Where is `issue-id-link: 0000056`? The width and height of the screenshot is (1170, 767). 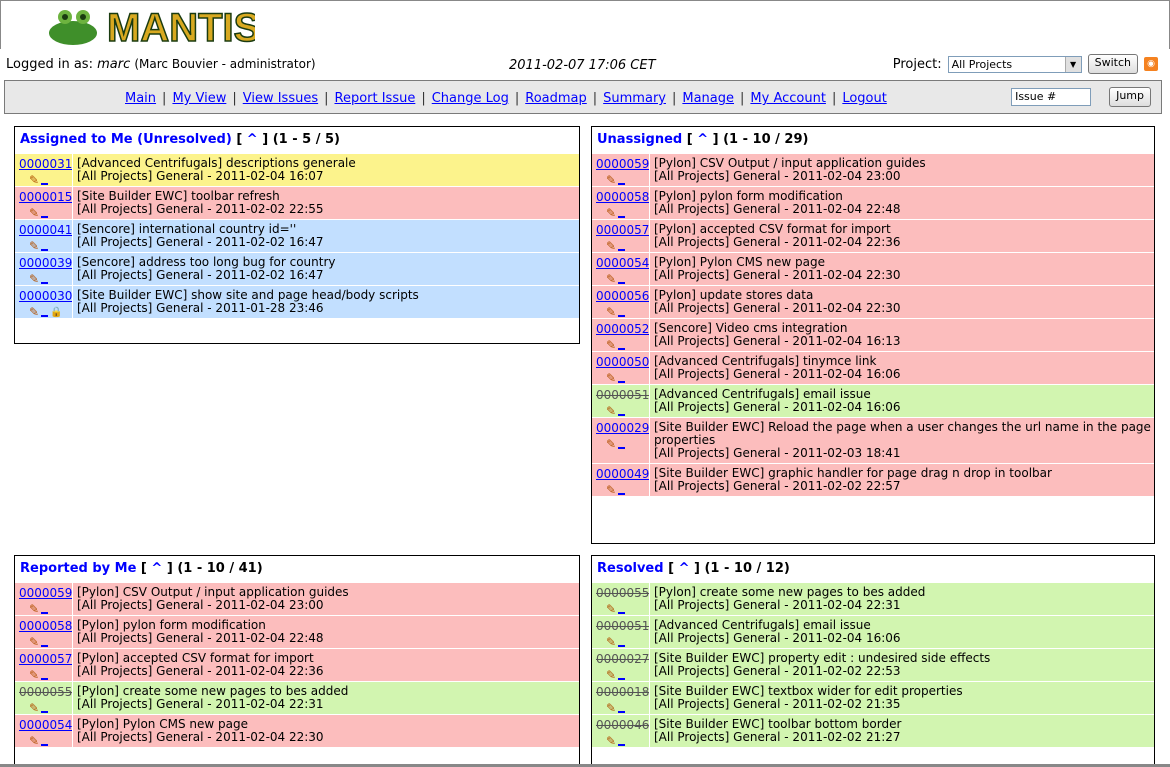
issue-id-link: 0000056 is located at coordinates (622, 296).